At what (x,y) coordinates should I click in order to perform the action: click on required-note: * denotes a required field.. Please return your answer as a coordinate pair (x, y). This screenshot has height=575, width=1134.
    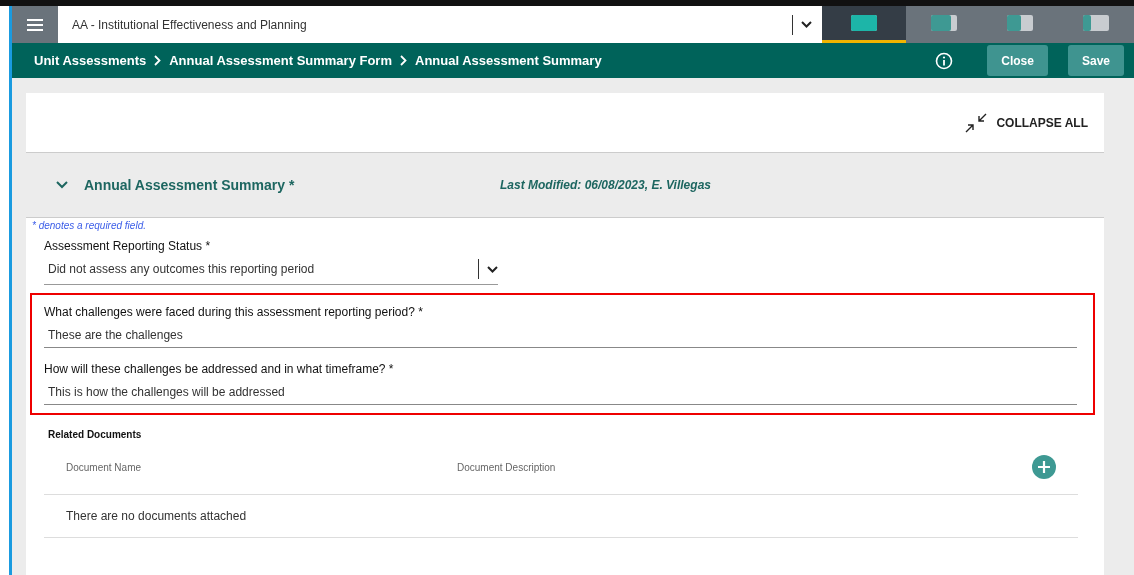
    Looking at the image, I should click on (89, 225).